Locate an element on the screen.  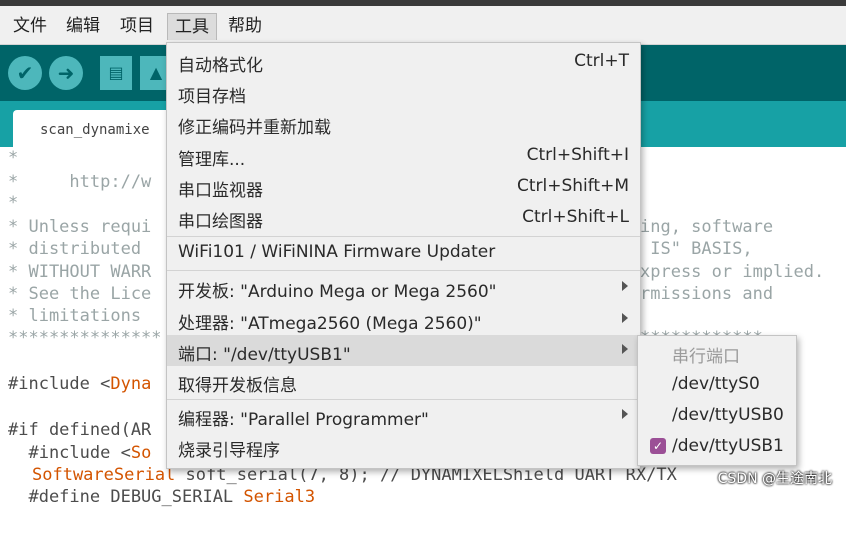
include-keyword-2: So is located at coordinates (141, 453).